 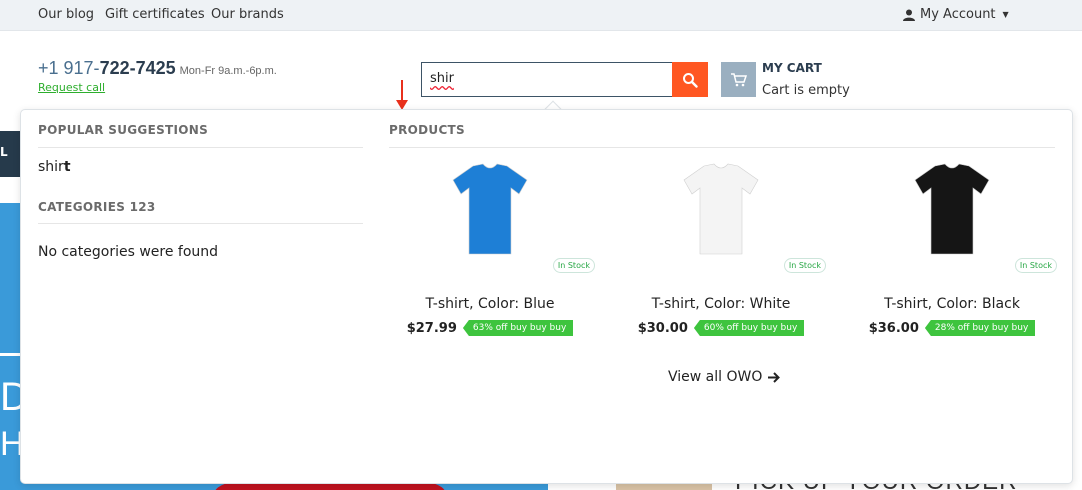 I want to click on view-all-link: View all OWO, so click(x=724, y=377).